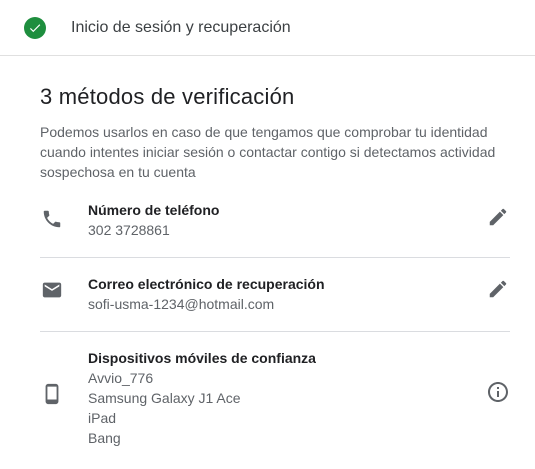  Describe the element at coordinates (121, 378) in the screenshot. I see `device-name: Avvio_776` at that location.